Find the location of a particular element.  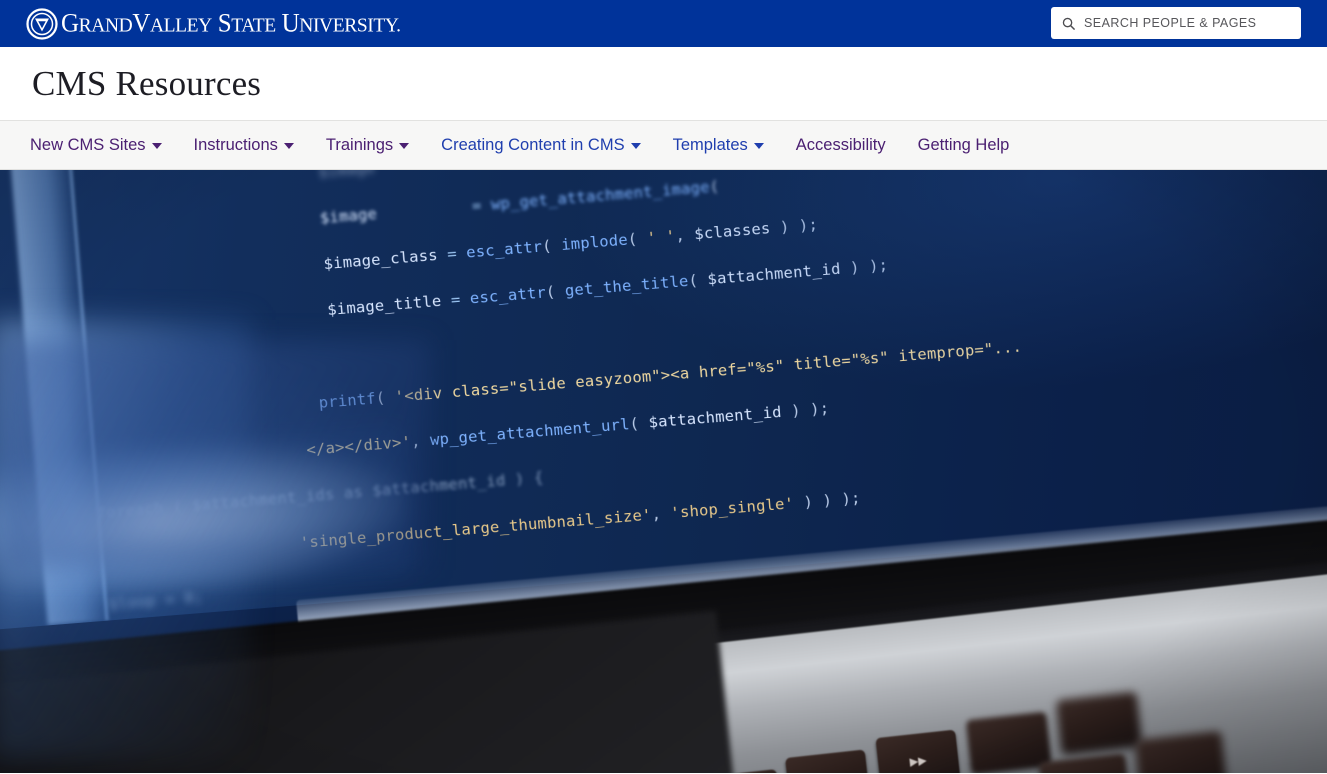

key-f9-fast-forward: ▶▶ is located at coordinates (918, 751).